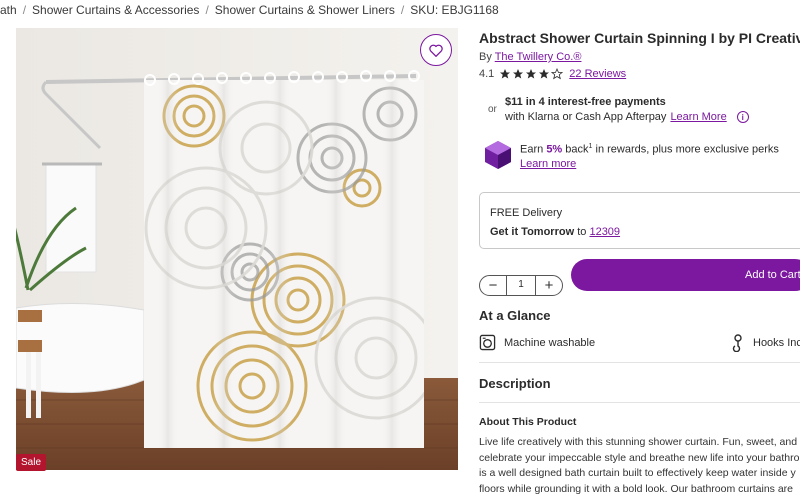 This screenshot has height=495, width=800. What do you see at coordinates (685, 275) in the screenshot?
I see `add-to-cart-button: Add to Cart` at bounding box center [685, 275].